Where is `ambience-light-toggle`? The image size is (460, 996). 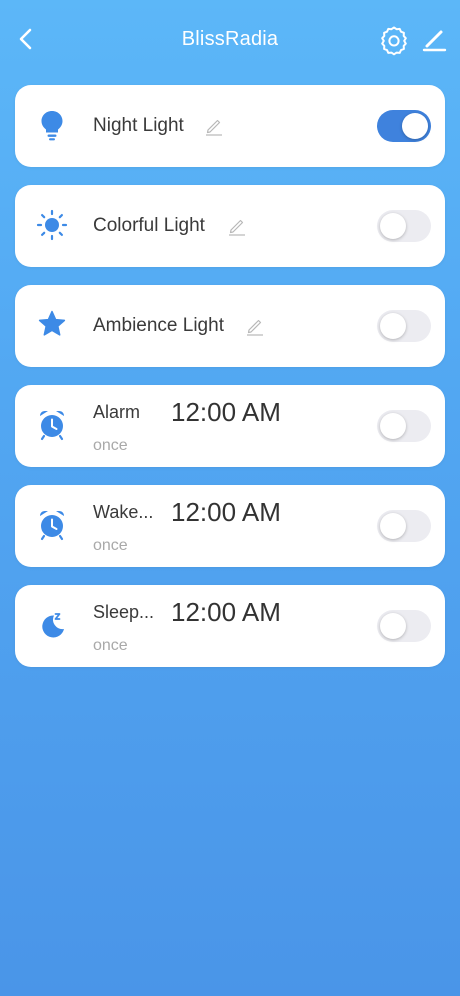
ambience-light-toggle is located at coordinates (404, 326).